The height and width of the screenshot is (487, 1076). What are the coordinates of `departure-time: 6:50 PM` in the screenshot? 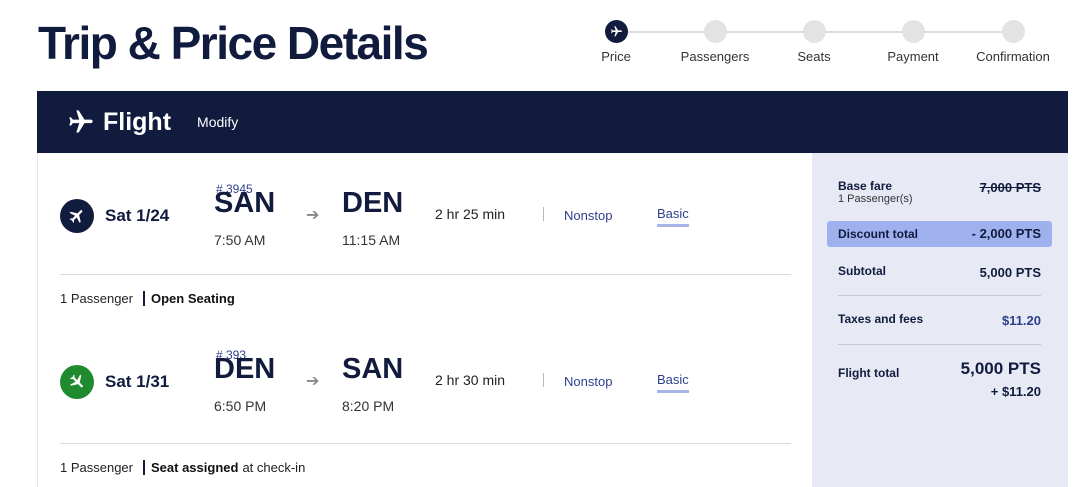 It's located at (240, 406).